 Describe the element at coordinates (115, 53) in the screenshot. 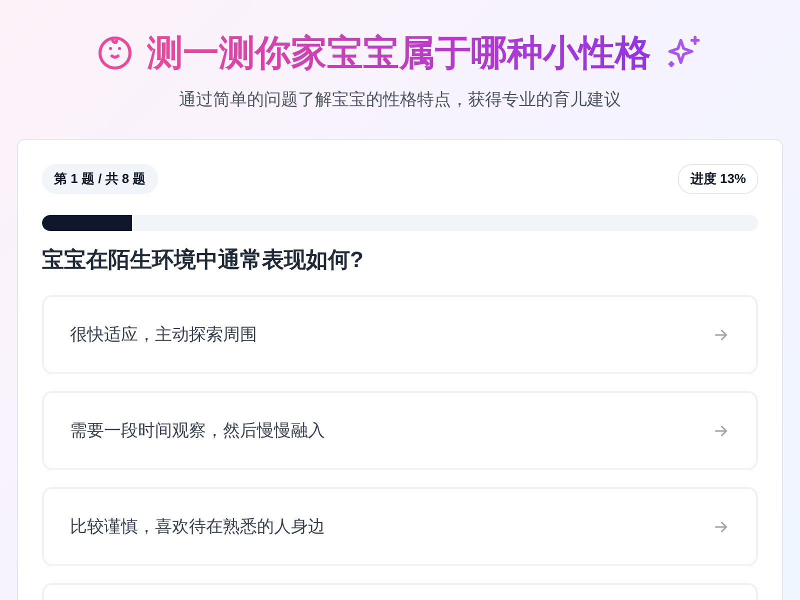

I see `baby-face-icon` at that location.